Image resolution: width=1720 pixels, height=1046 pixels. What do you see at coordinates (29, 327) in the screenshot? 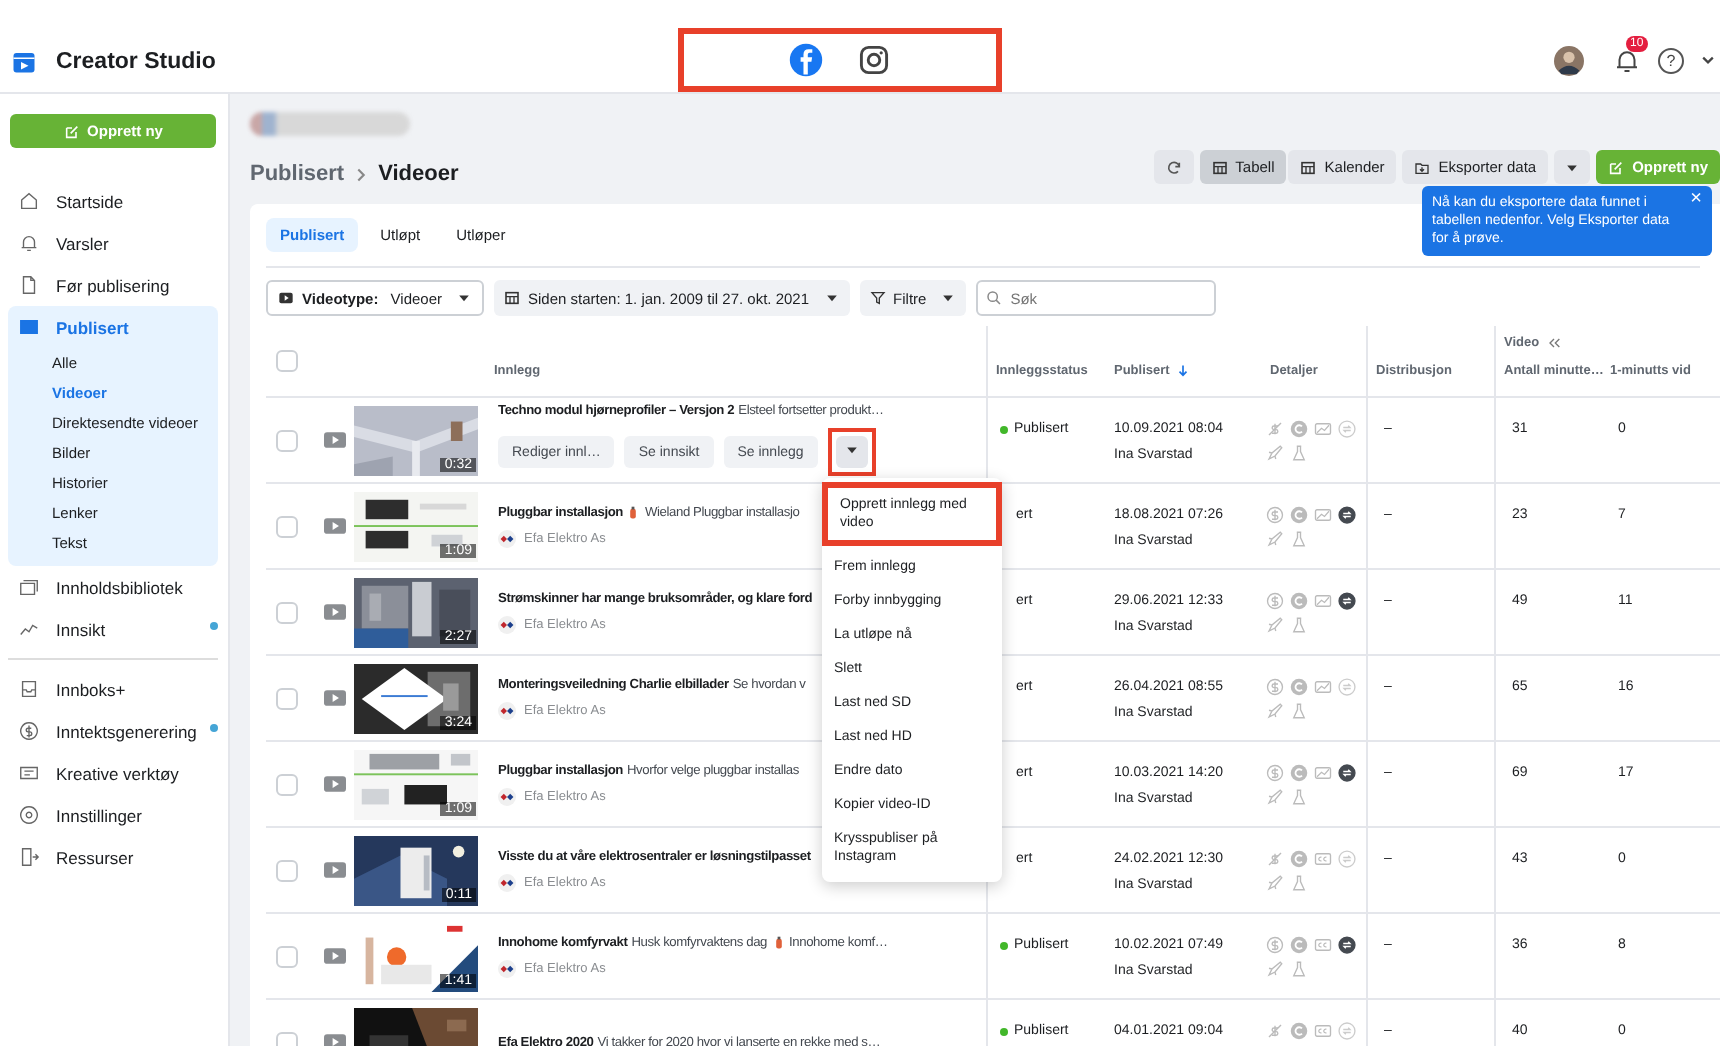
I see `calendar-window-icon` at bounding box center [29, 327].